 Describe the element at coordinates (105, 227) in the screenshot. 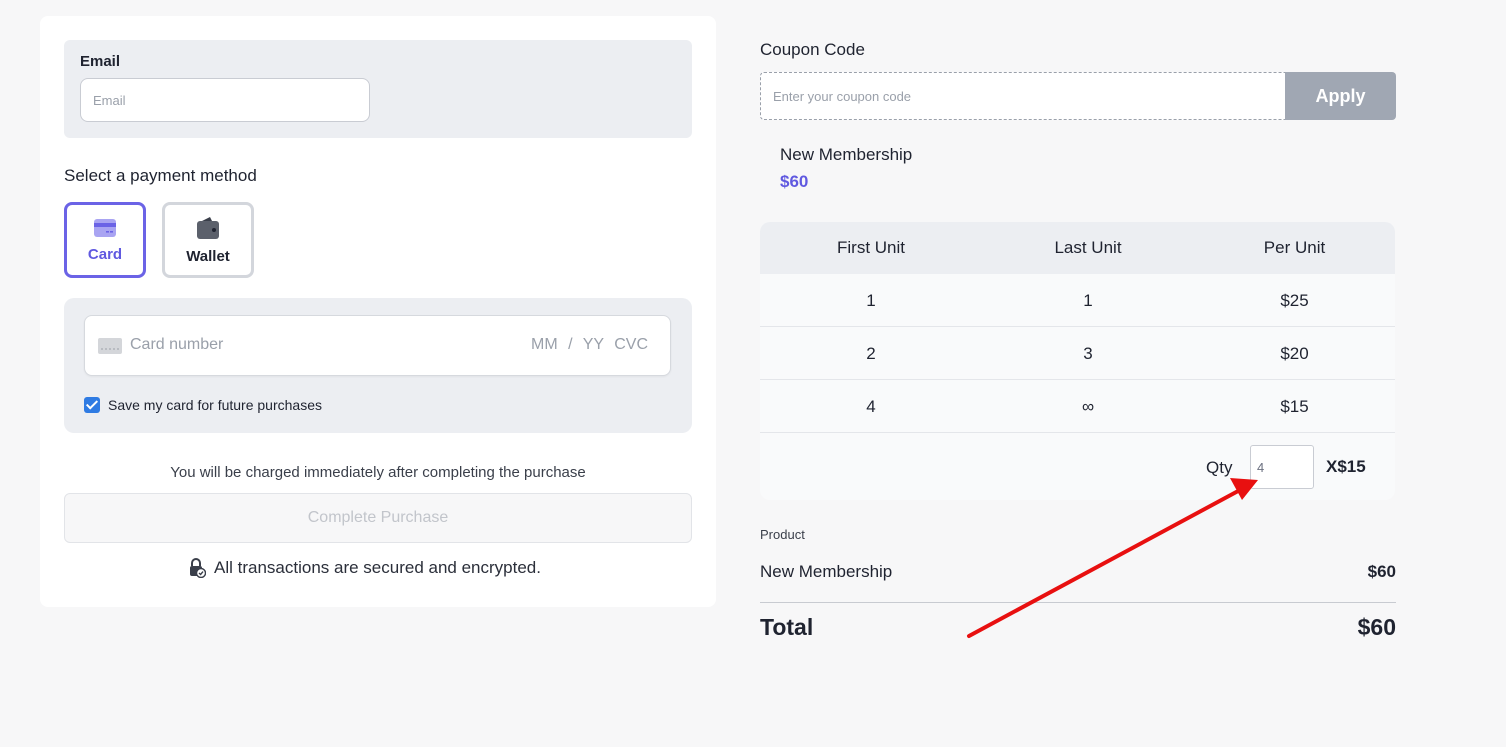

I see `credit-card-icon` at that location.